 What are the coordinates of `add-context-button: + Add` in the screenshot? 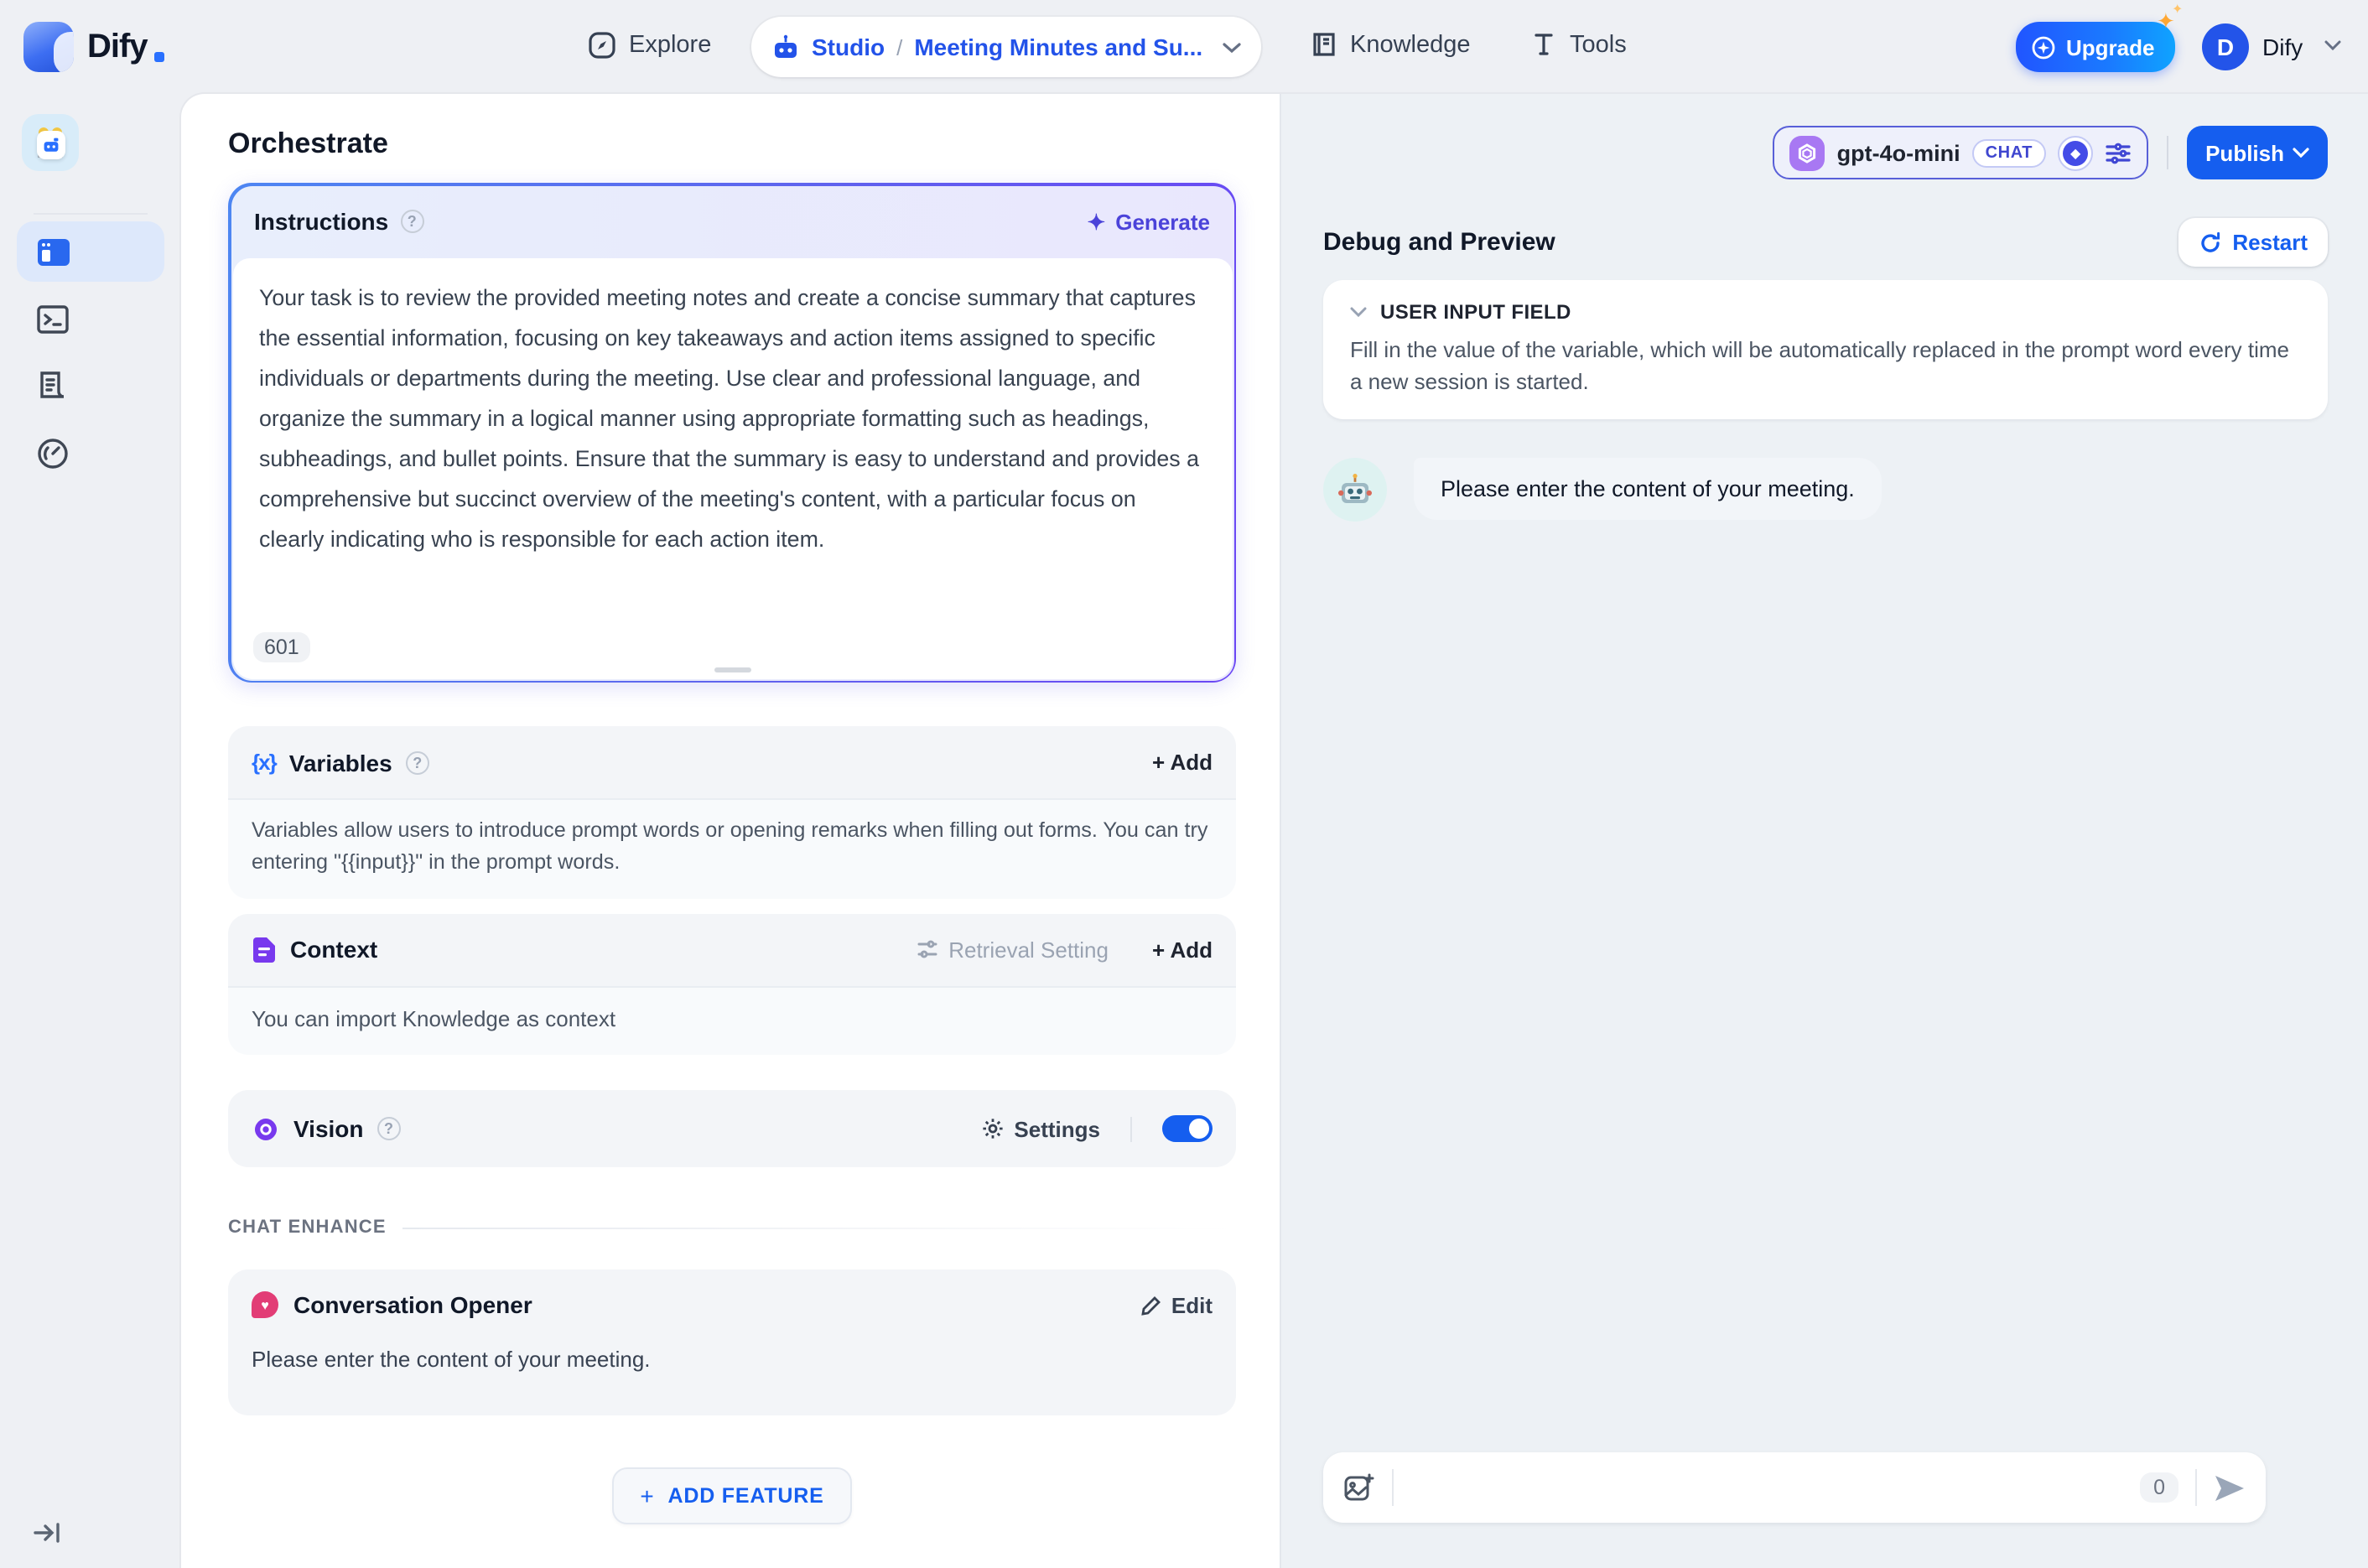 It's located at (1182, 950).